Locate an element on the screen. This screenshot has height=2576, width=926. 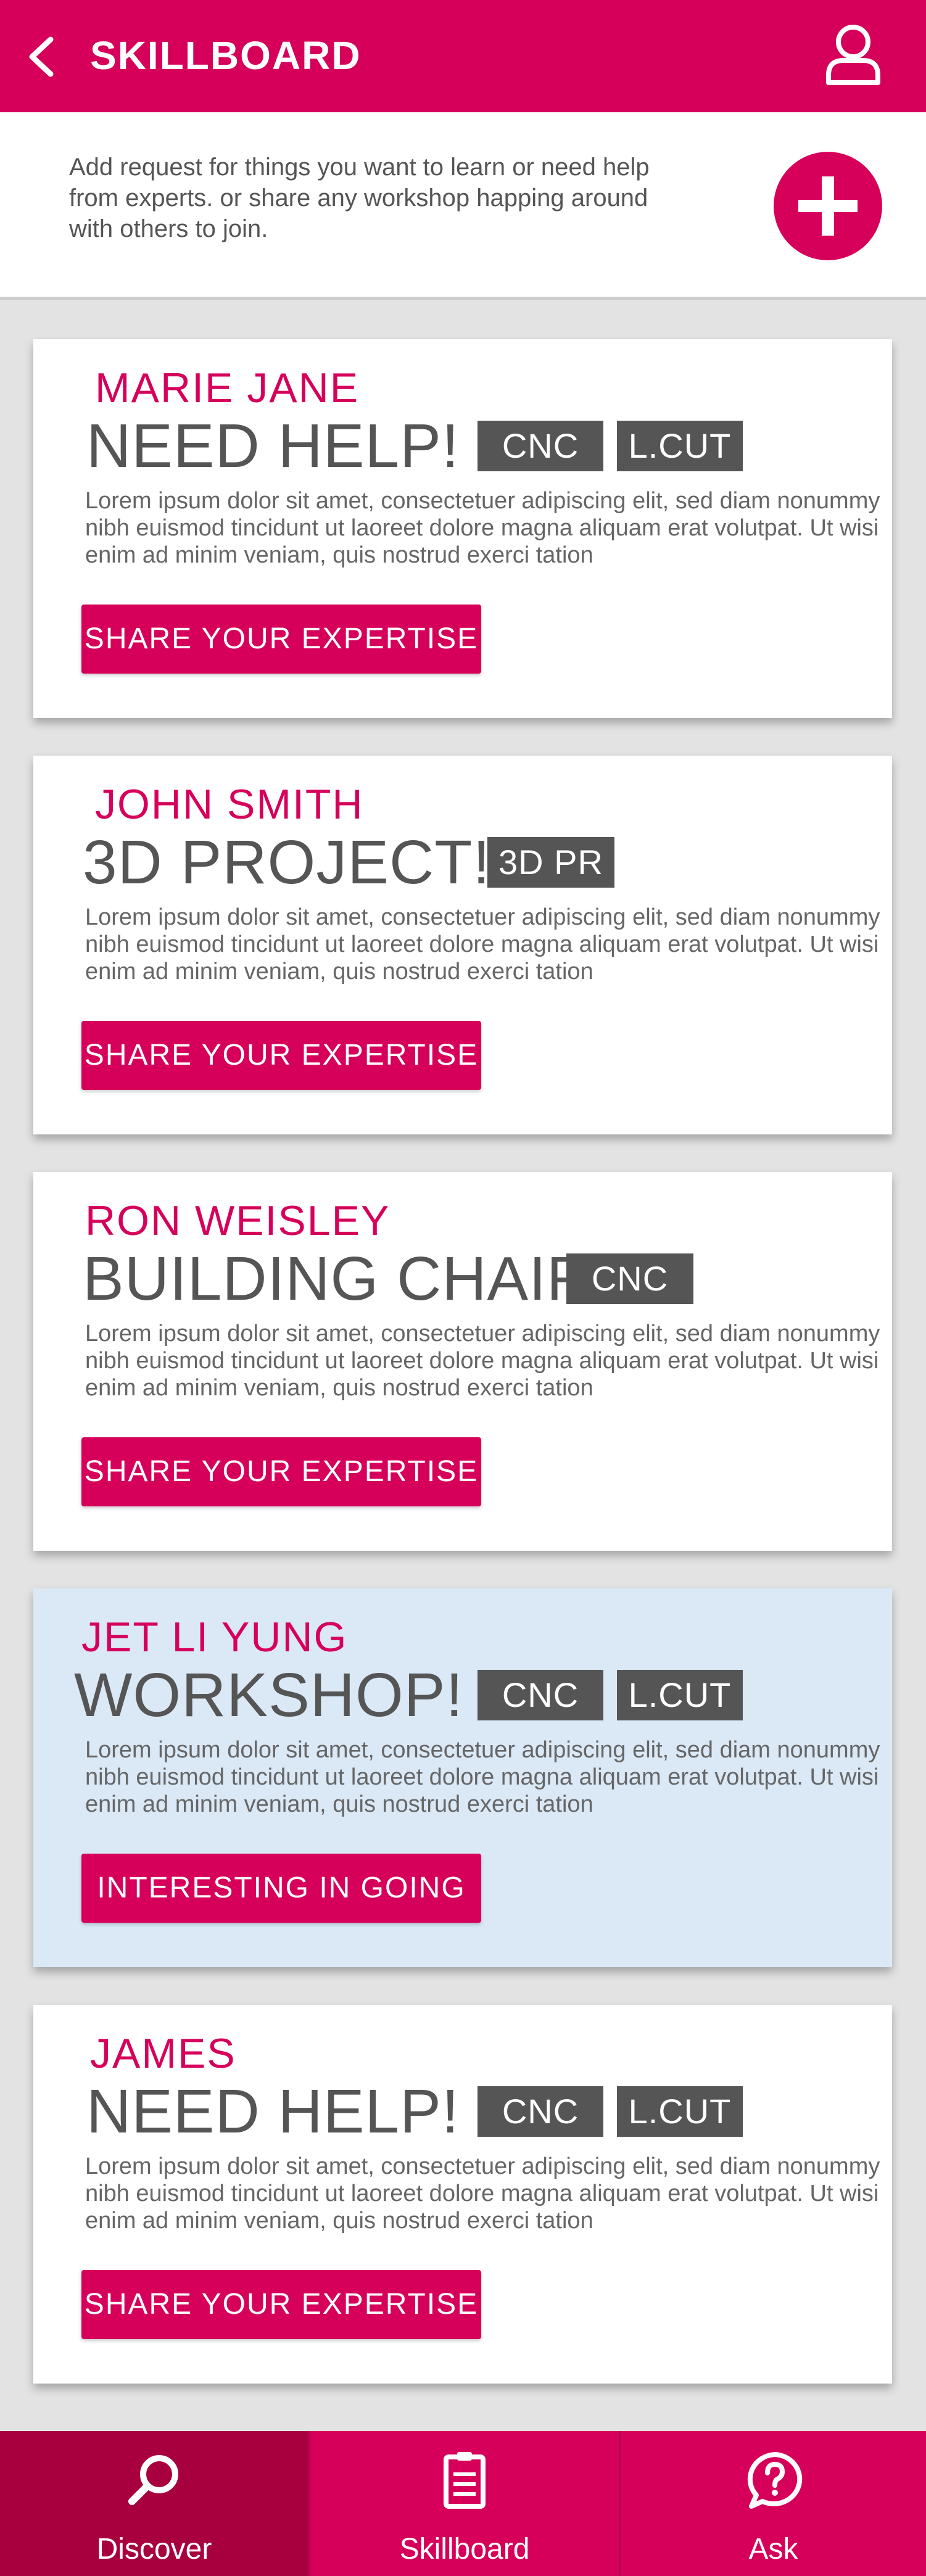
plus-icon is located at coordinates (828, 206).